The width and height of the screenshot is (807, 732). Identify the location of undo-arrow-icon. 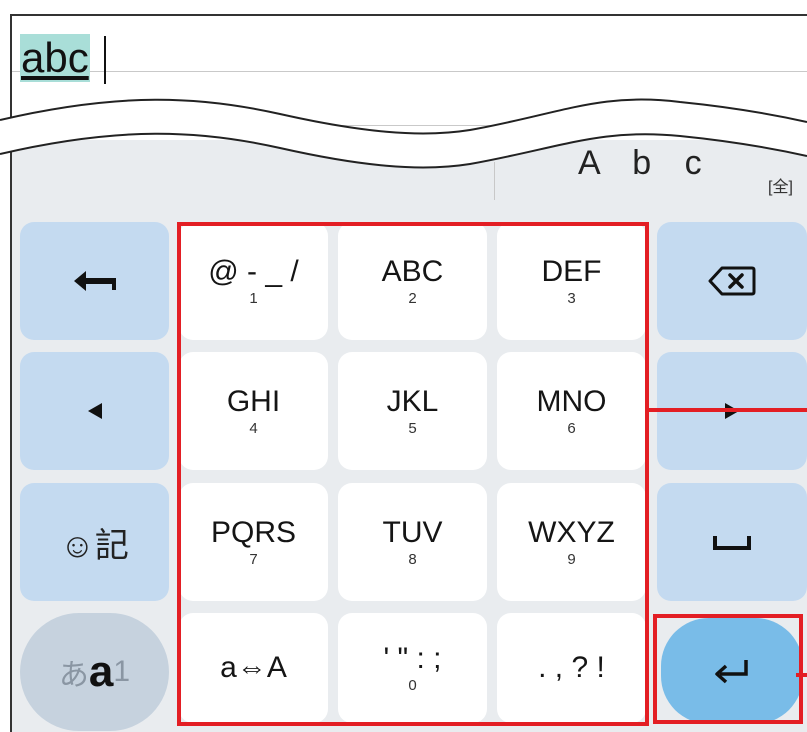
(94, 281).